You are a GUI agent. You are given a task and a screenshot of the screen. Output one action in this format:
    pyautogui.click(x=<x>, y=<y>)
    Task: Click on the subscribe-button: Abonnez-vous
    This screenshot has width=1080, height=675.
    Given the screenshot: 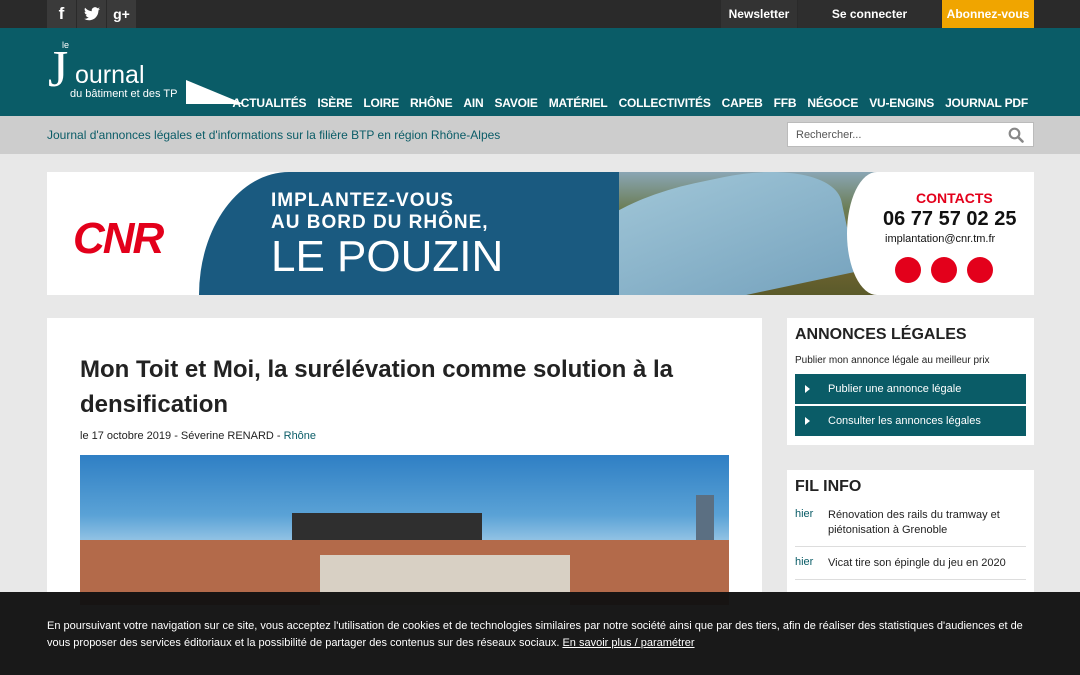 What is the action you would take?
    pyautogui.click(x=988, y=14)
    